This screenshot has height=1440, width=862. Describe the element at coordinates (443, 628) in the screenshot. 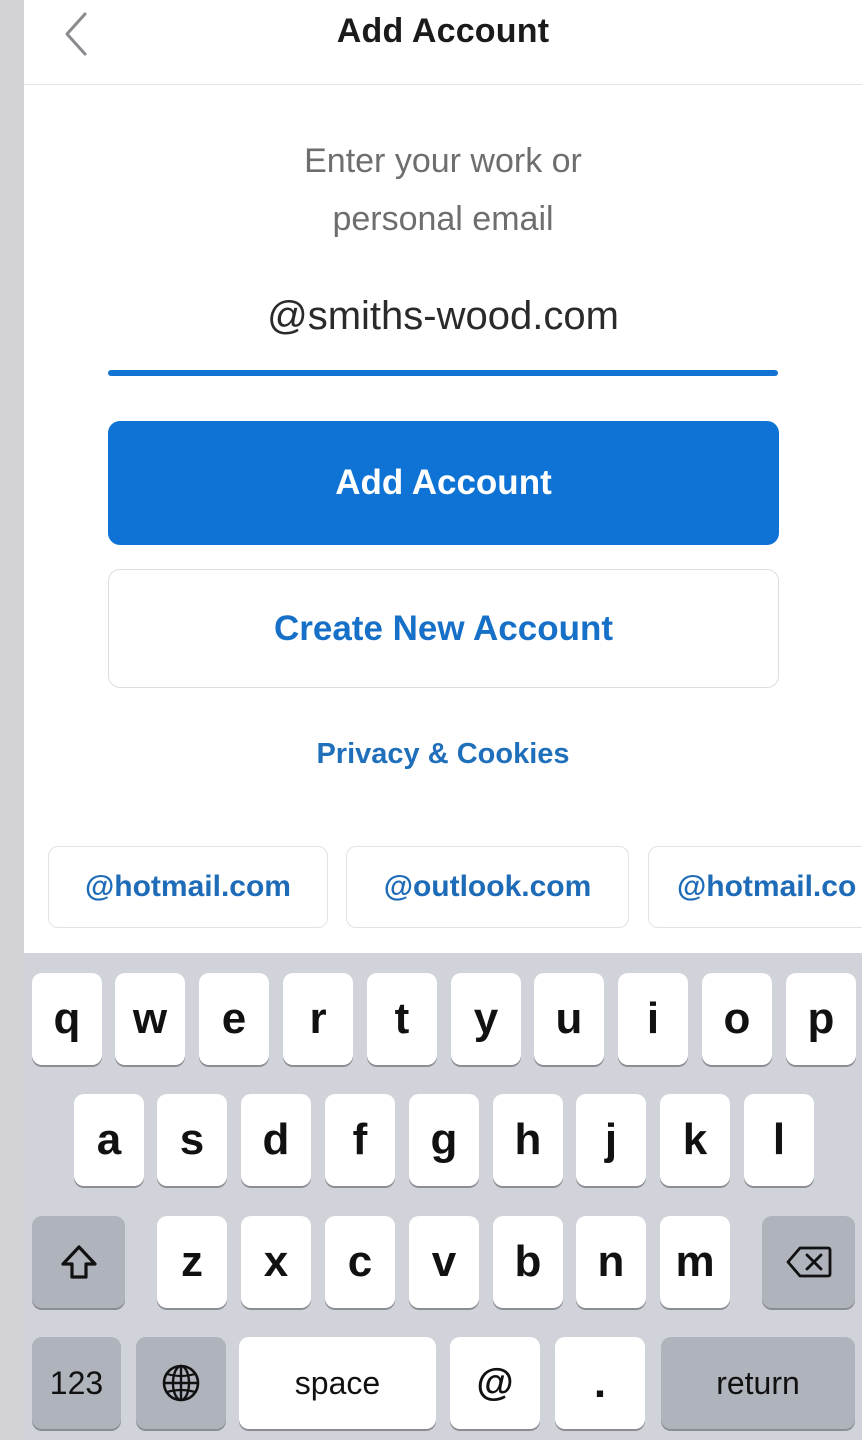

I see `create-new-account-button: Create New Account` at that location.